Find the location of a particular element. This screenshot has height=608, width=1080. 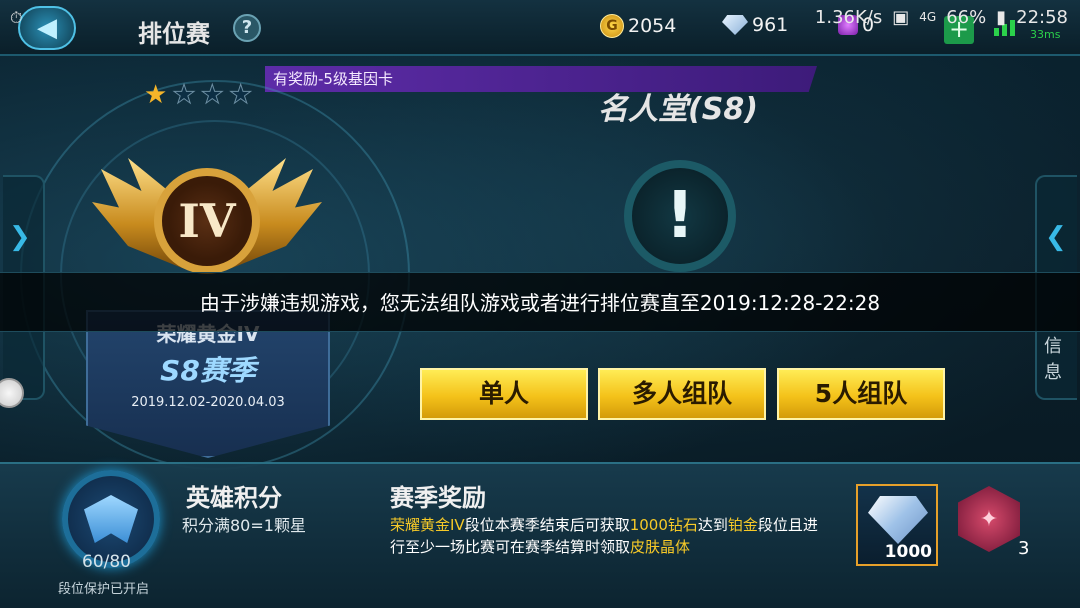

status-time: 22:58 is located at coordinates (1042, 17).